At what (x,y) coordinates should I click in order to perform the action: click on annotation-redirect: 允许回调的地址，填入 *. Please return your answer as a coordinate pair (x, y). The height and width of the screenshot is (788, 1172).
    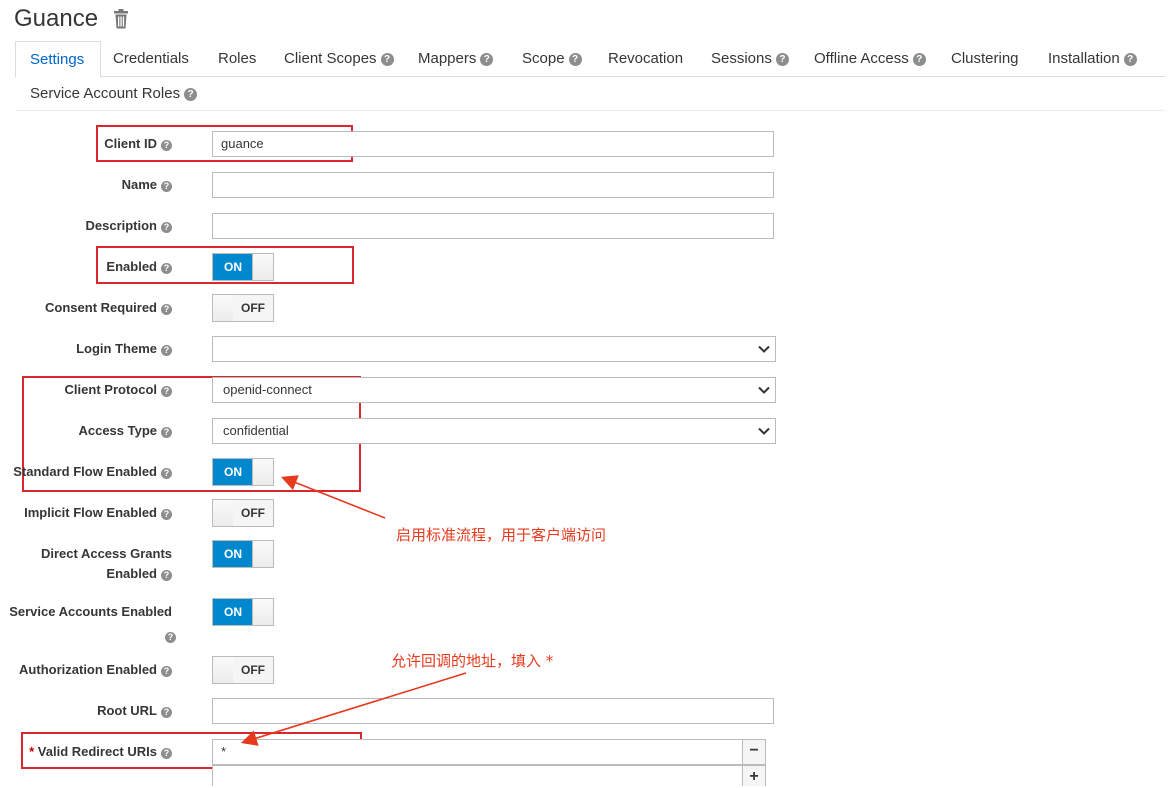
    Looking at the image, I should click on (472, 661).